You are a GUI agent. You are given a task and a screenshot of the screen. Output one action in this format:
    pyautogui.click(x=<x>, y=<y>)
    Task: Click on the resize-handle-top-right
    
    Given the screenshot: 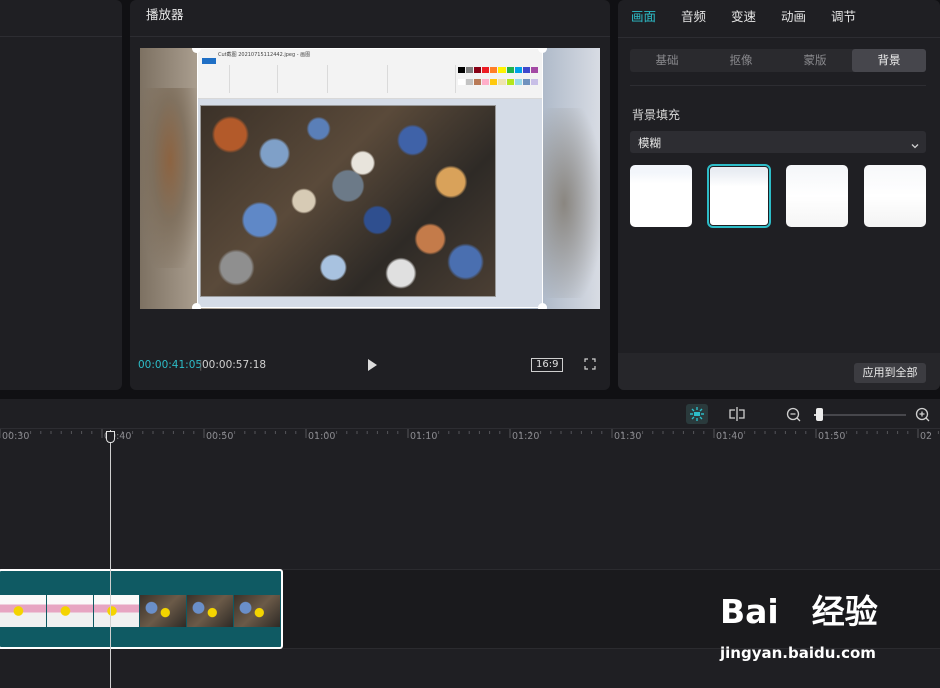 What is the action you would take?
    pyautogui.click(x=542, y=50)
    